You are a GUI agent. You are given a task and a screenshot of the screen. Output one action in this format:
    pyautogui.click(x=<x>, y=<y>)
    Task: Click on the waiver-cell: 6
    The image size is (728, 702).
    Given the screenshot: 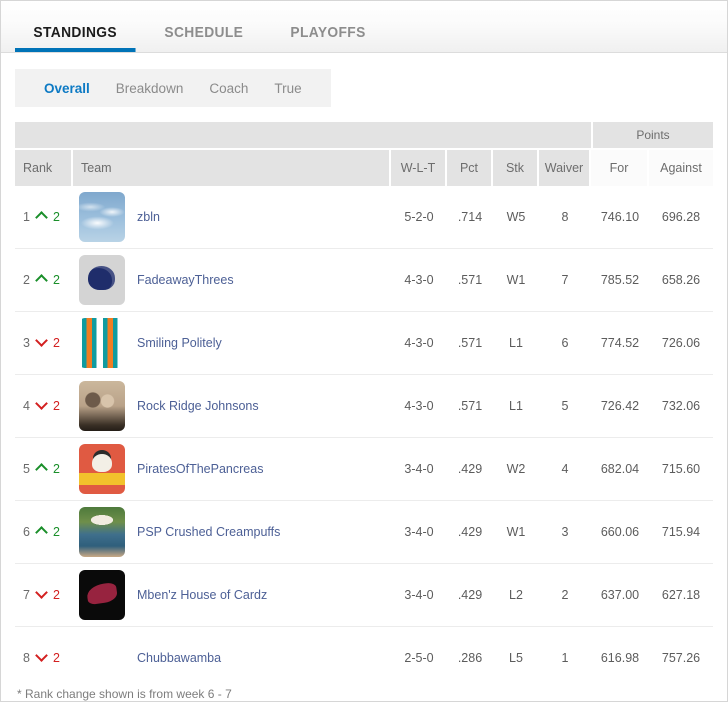 What is the action you would take?
    pyautogui.click(x=564, y=343)
    